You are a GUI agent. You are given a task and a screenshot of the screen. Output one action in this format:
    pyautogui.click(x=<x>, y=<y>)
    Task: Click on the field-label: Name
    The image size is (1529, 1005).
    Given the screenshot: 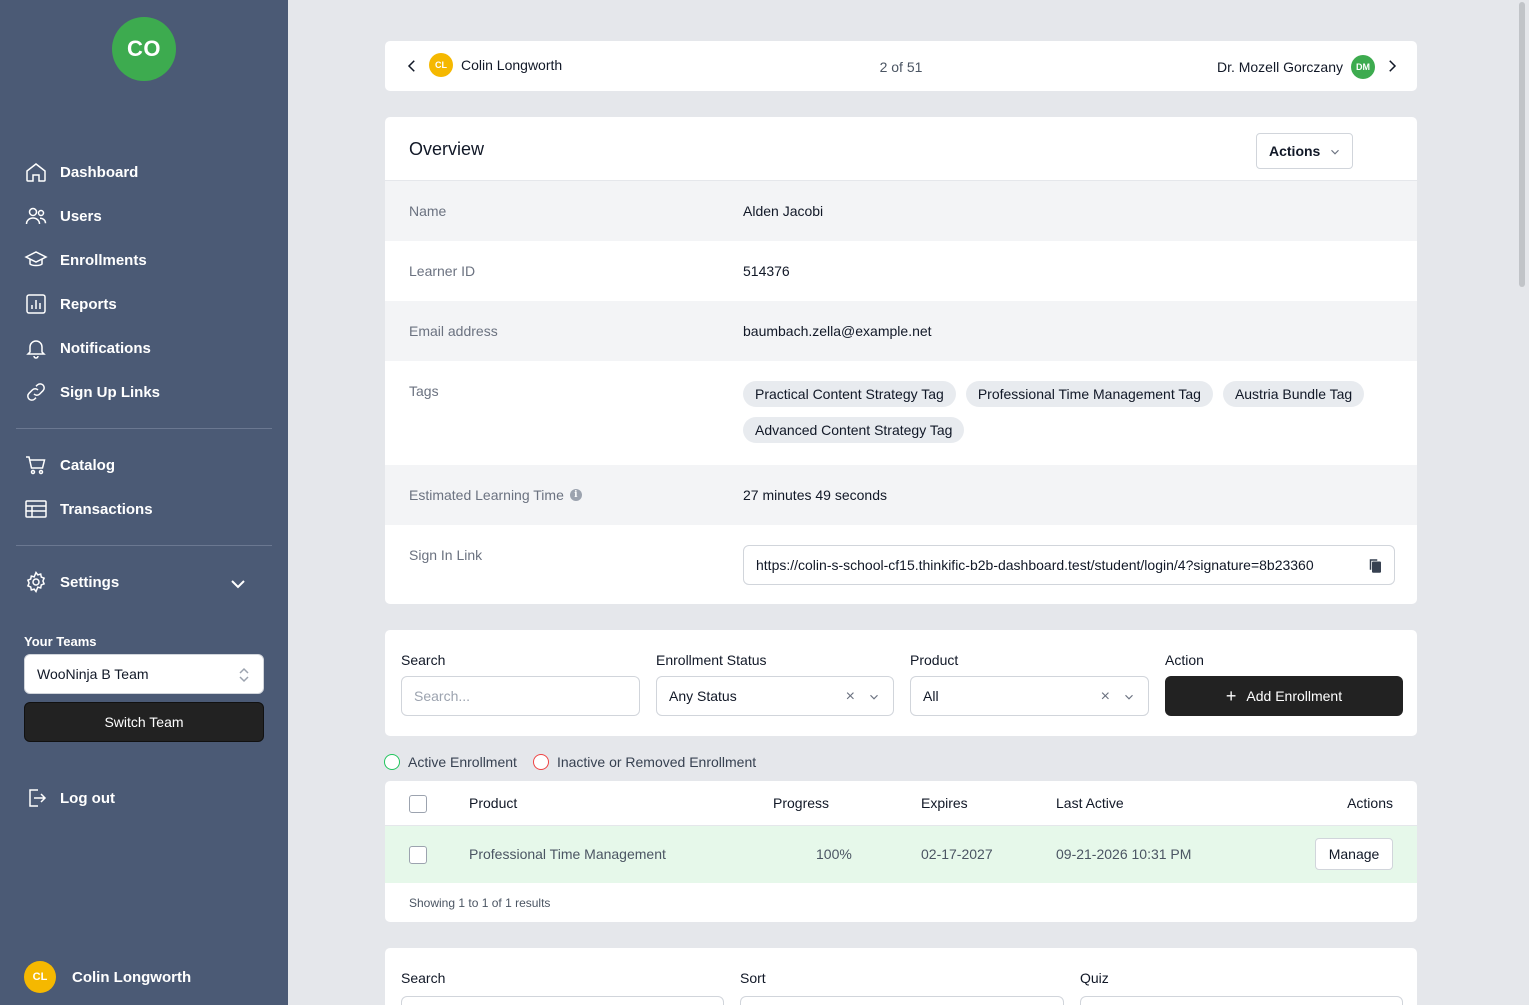 What is the action you would take?
    pyautogui.click(x=428, y=211)
    